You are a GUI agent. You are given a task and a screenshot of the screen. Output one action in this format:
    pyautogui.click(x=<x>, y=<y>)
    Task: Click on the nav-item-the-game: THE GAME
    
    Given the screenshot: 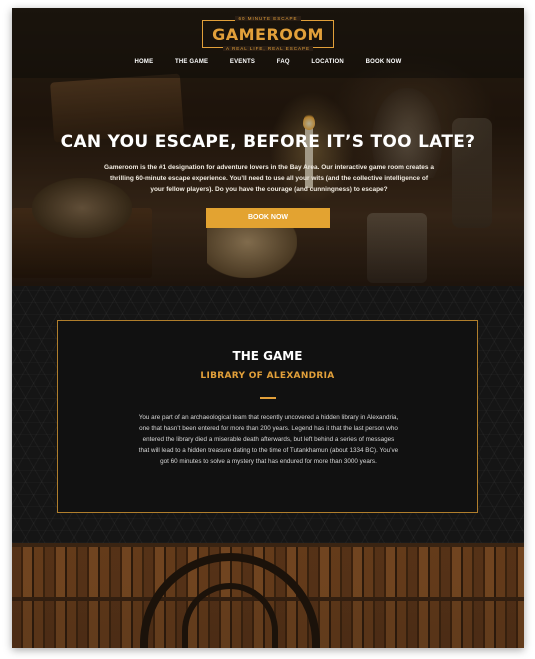 What is the action you would take?
    pyautogui.click(x=191, y=62)
    